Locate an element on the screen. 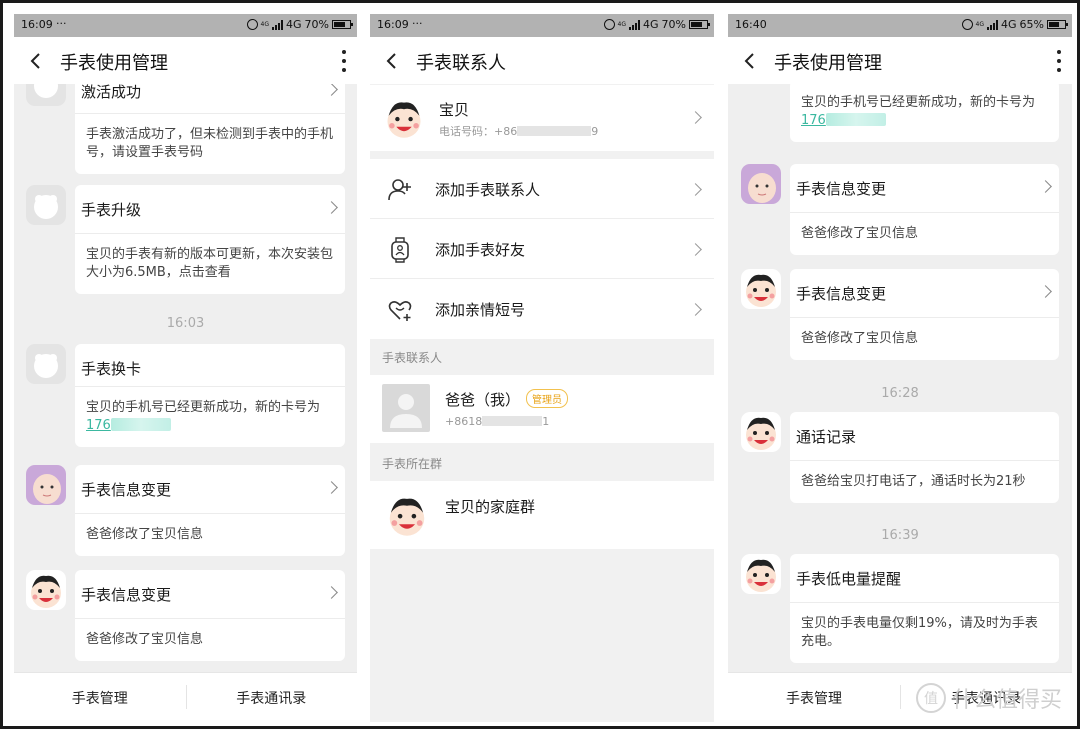 The image size is (1080, 729). message-card: 手表升级 宝贝的手表有新的版本可更新，本次安装包大小为6.5MB，点击查看 is located at coordinates (210, 239).